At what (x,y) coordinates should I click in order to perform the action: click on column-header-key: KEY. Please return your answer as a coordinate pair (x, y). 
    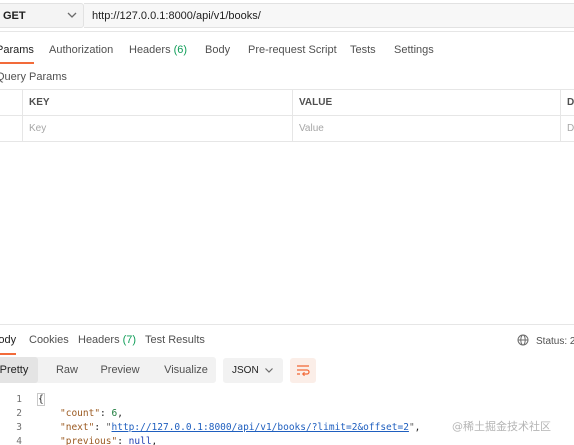
    Looking at the image, I should click on (157, 103).